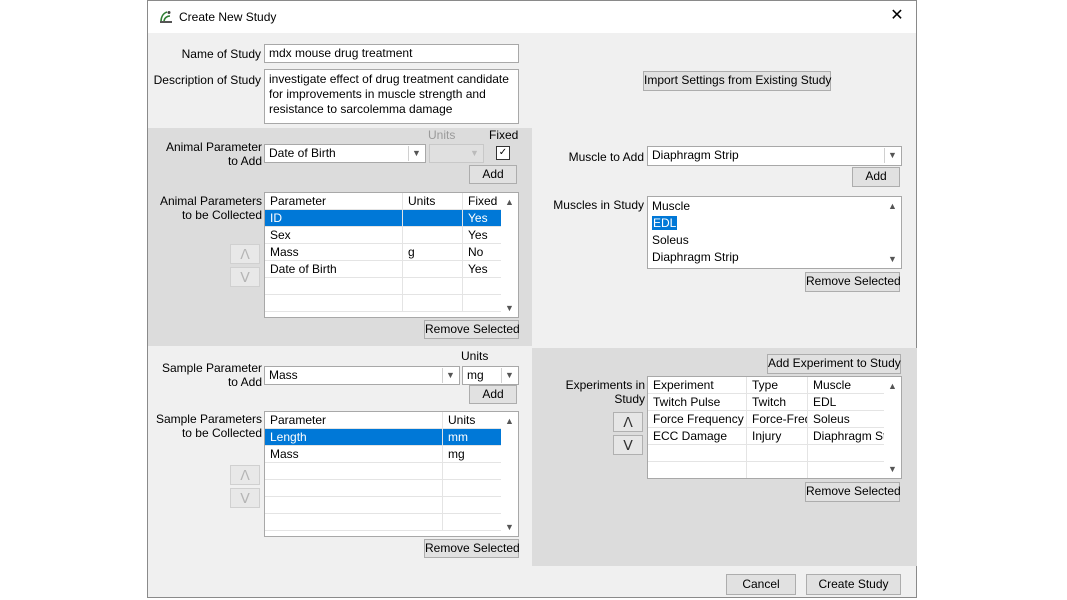  I want to click on column-header: Muscle, so click(847, 385).